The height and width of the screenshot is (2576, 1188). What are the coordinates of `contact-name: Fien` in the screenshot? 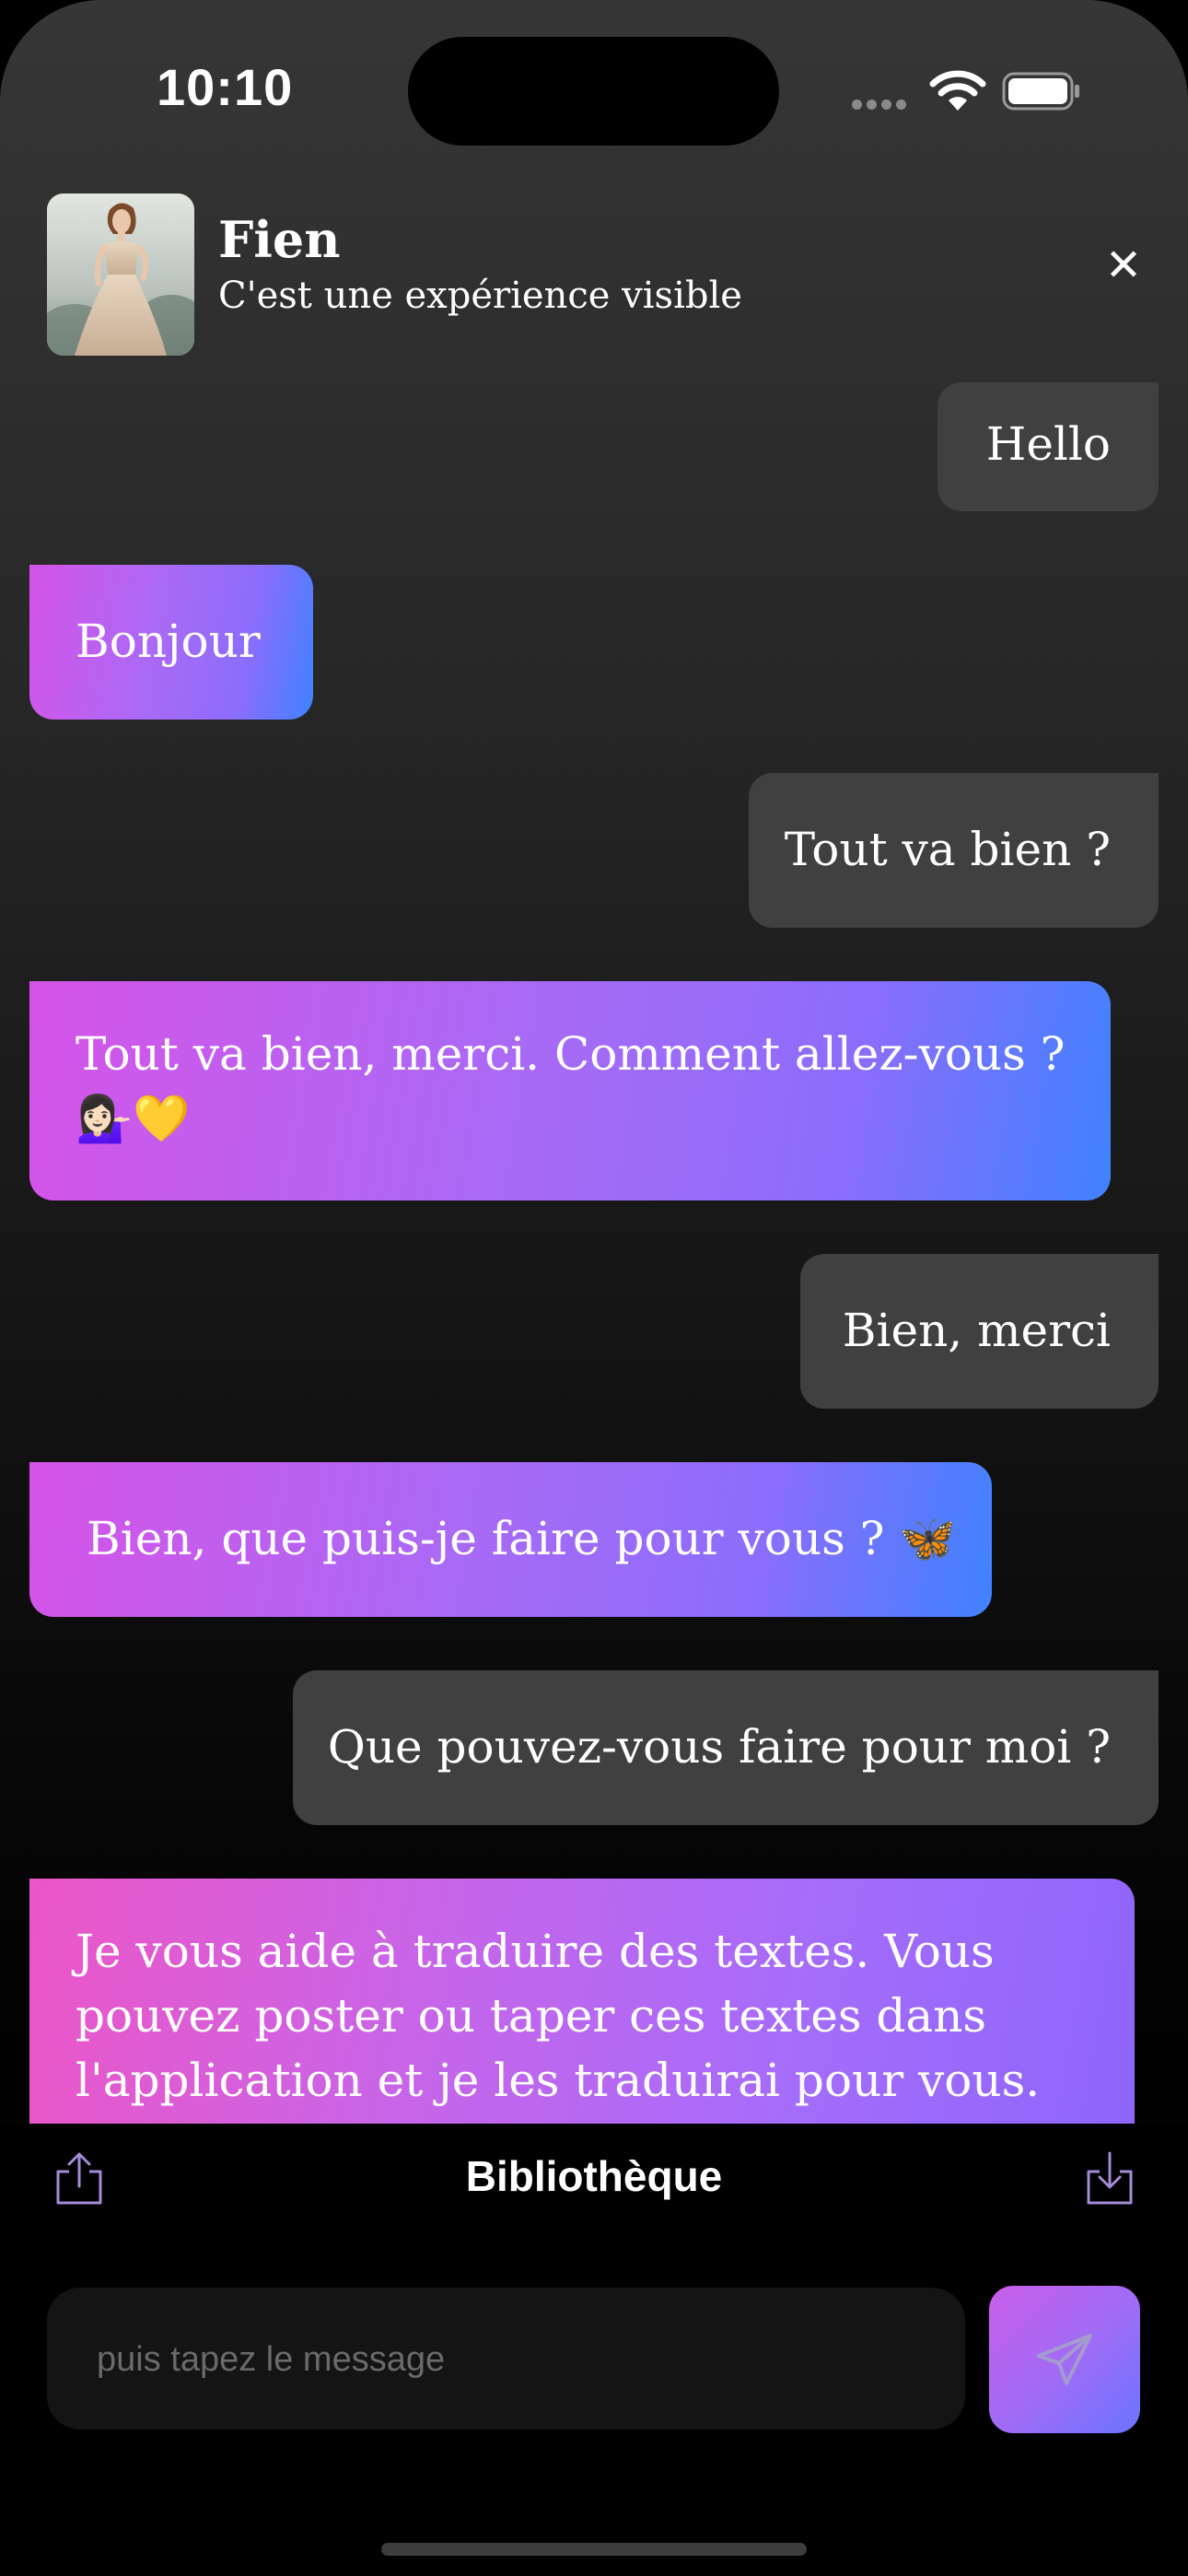 It's located at (279, 239).